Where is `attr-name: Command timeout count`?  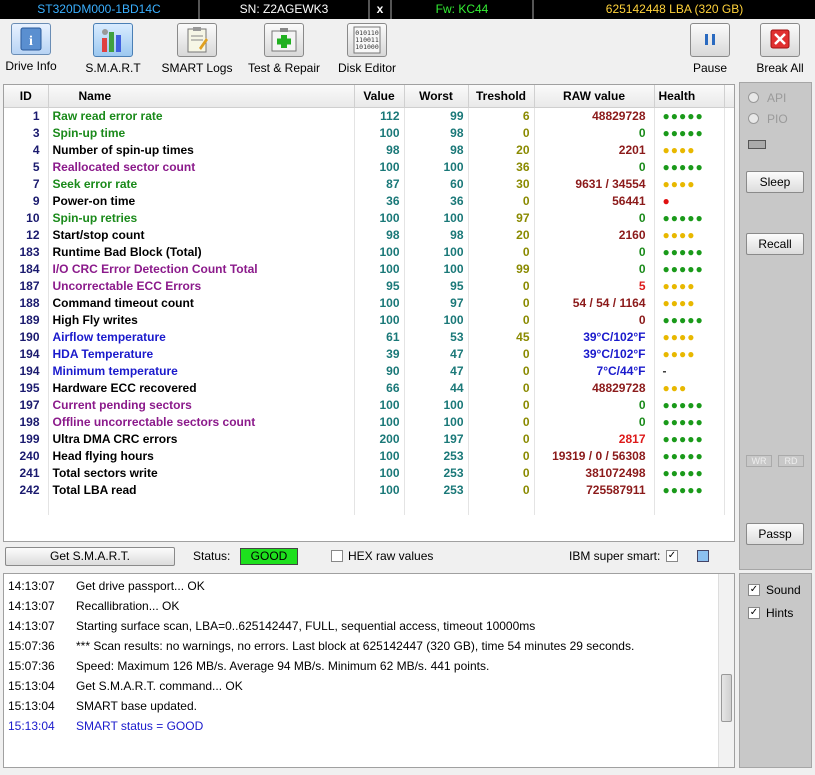 attr-name: Command timeout count is located at coordinates (201, 302).